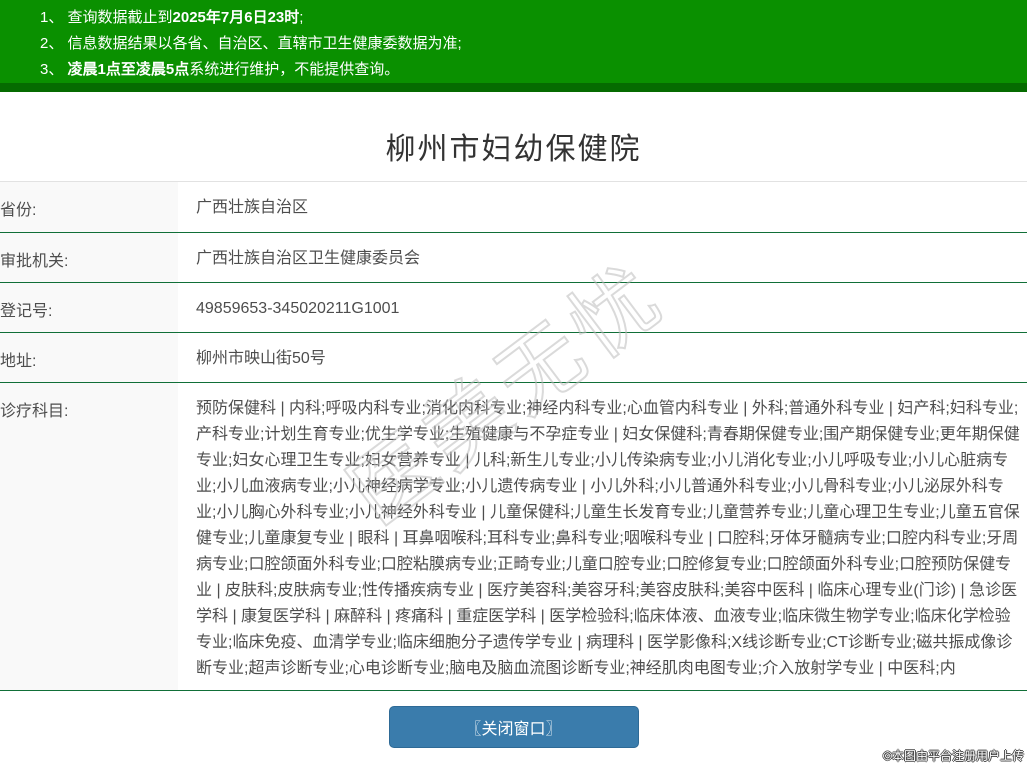 This screenshot has height=765, width=1027. I want to click on photo-credit-watermark: ©本图由平台注册用户上传, so click(953, 756).